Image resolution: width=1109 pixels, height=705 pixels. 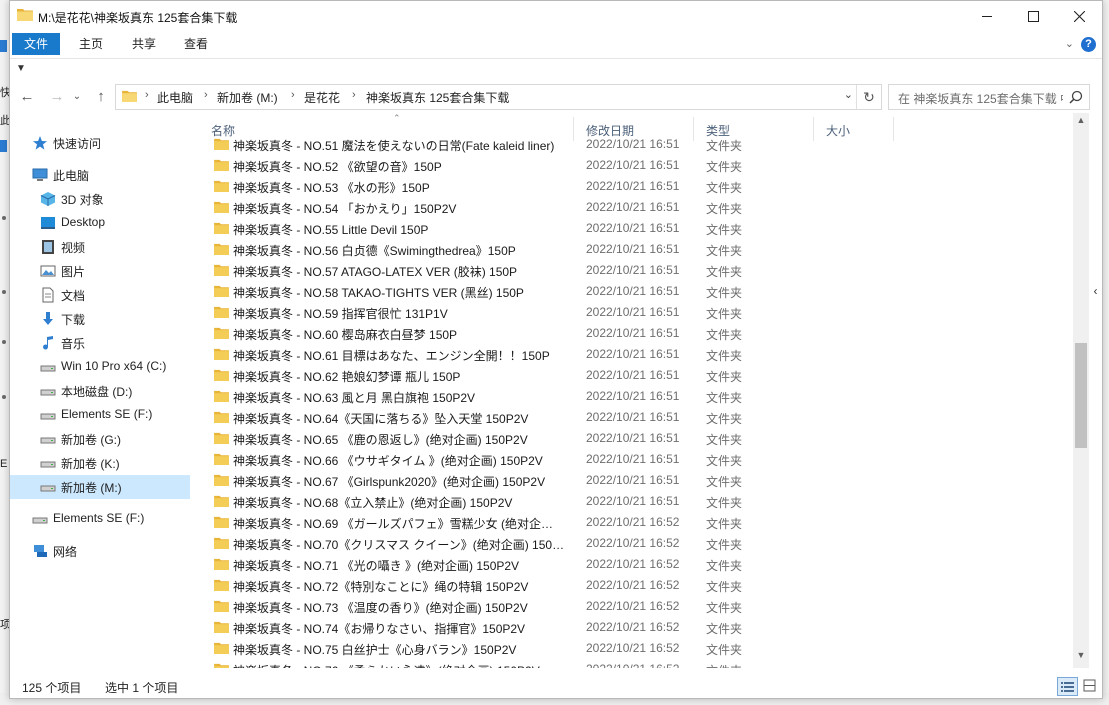 What do you see at coordinates (100, 143) in the screenshot?
I see `nav-item: 快速访问` at bounding box center [100, 143].